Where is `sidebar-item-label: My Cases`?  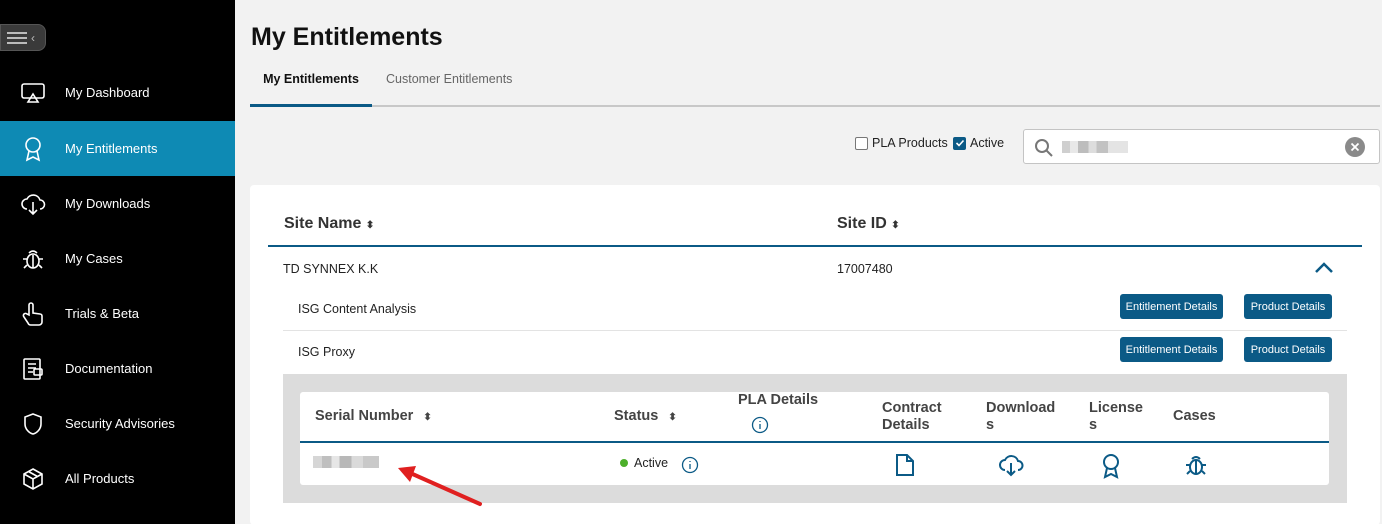 sidebar-item-label: My Cases is located at coordinates (94, 258).